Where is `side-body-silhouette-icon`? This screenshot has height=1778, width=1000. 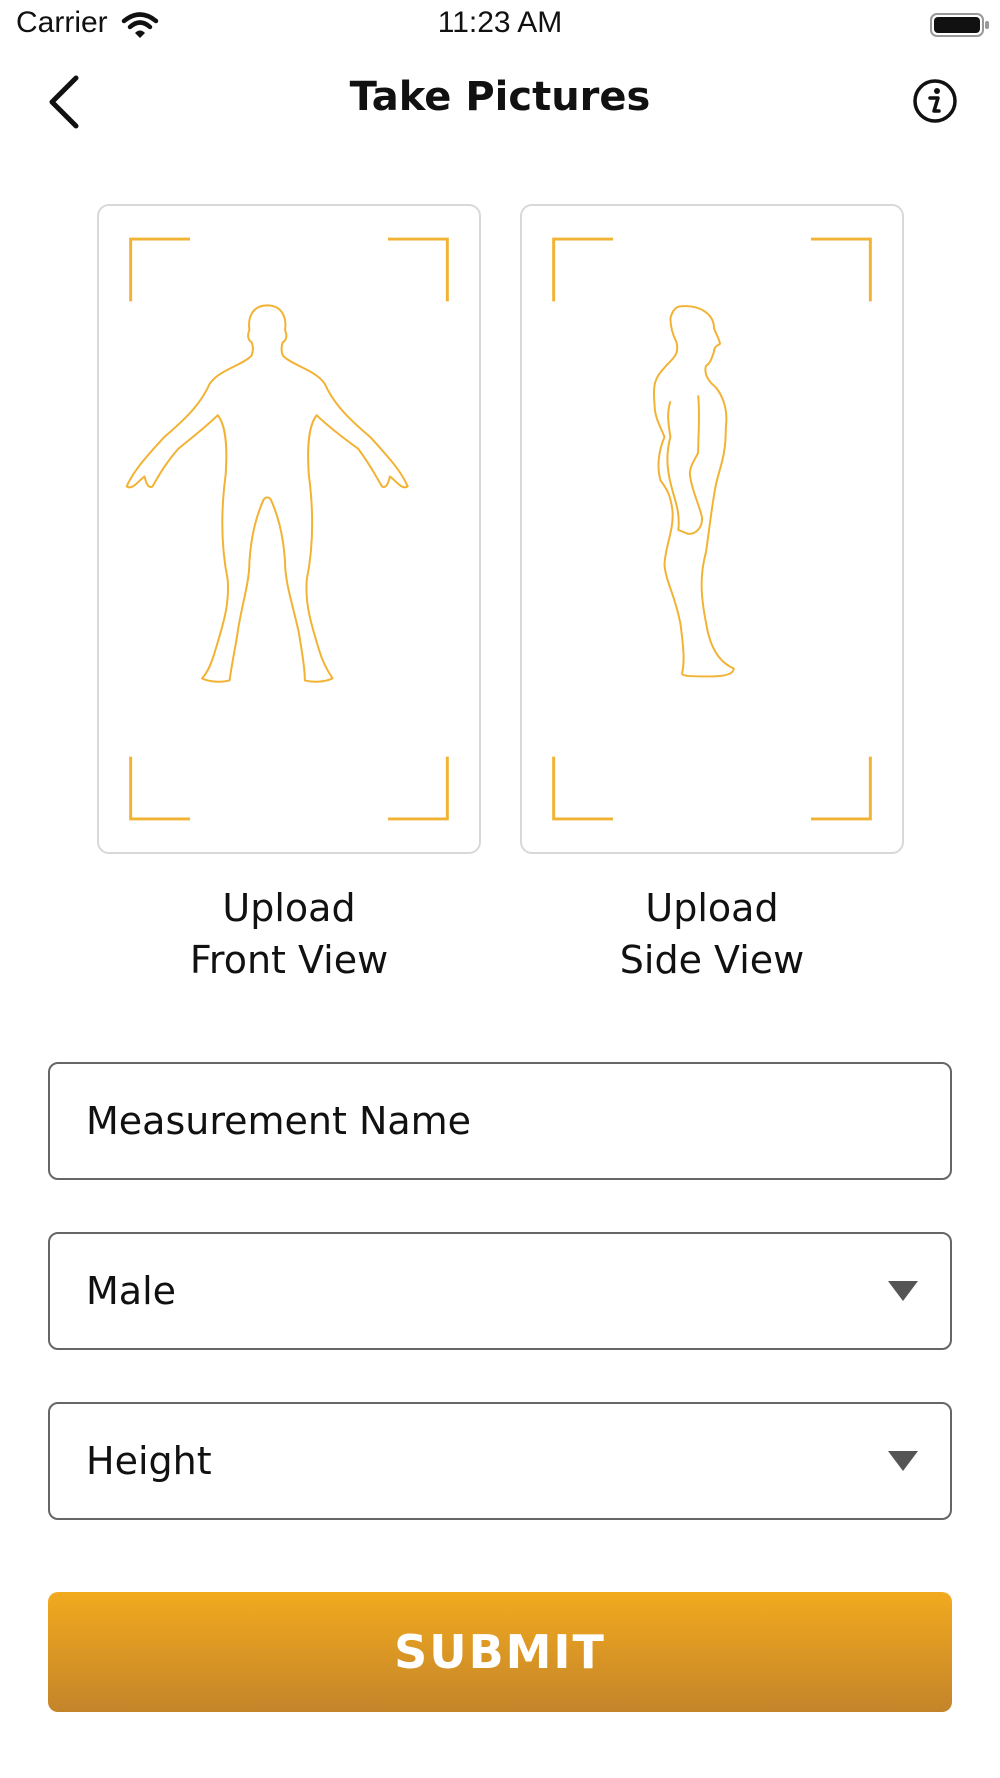
side-body-silhouette-icon is located at coordinates (712, 529).